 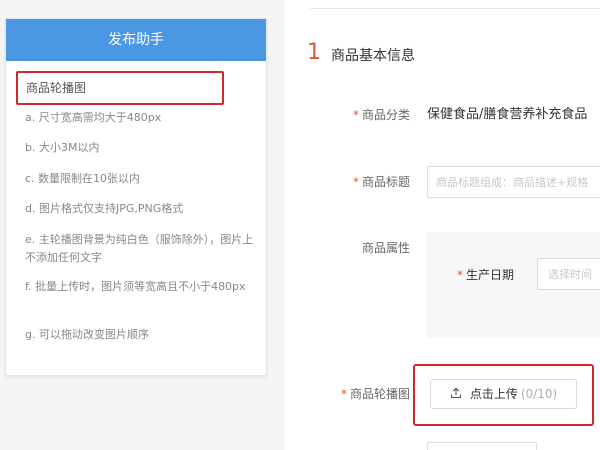 What do you see at coordinates (568, 274) in the screenshot?
I see `production-date-input` at bounding box center [568, 274].